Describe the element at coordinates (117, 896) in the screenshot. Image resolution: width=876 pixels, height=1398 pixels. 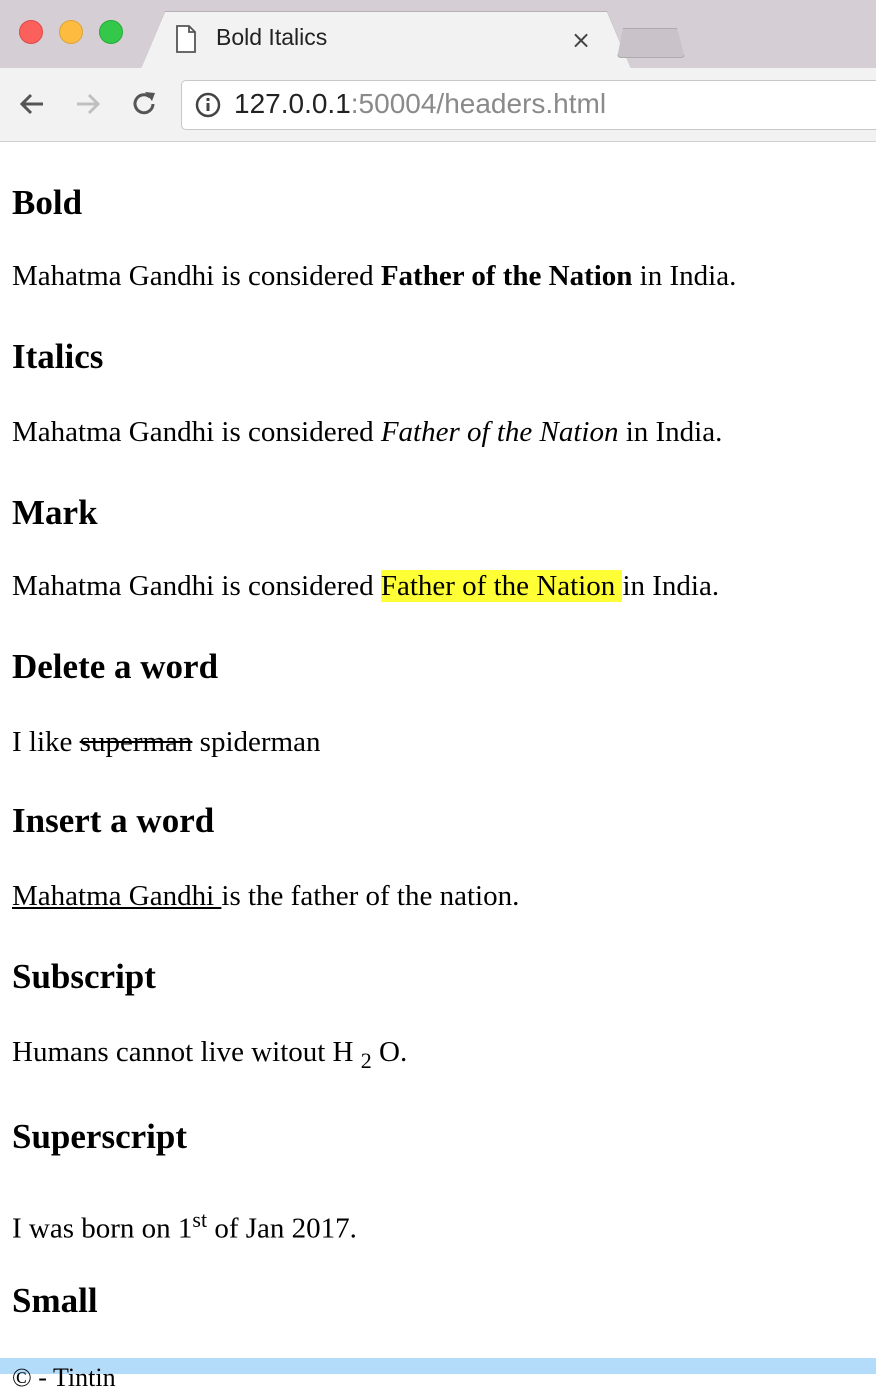
I see `inserted-text: Mahatma Gandhi` at that location.